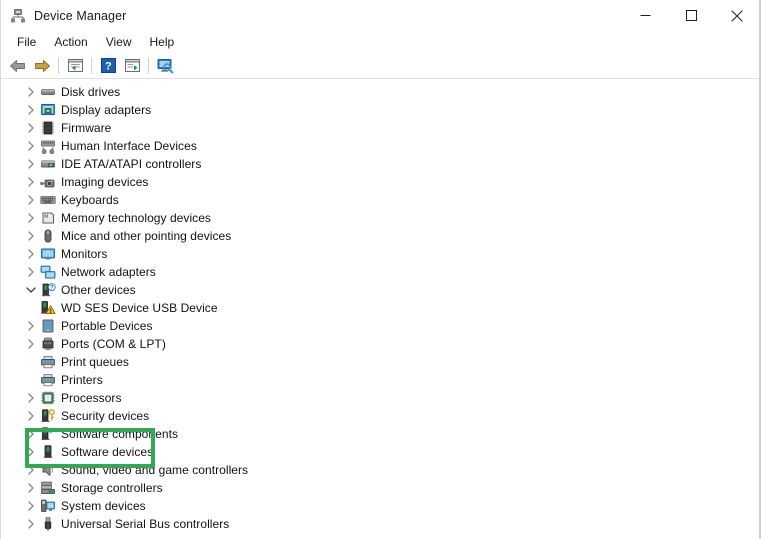  Describe the element at coordinates (48, 362) in the screenshot. I see `printer-icon` at that location.